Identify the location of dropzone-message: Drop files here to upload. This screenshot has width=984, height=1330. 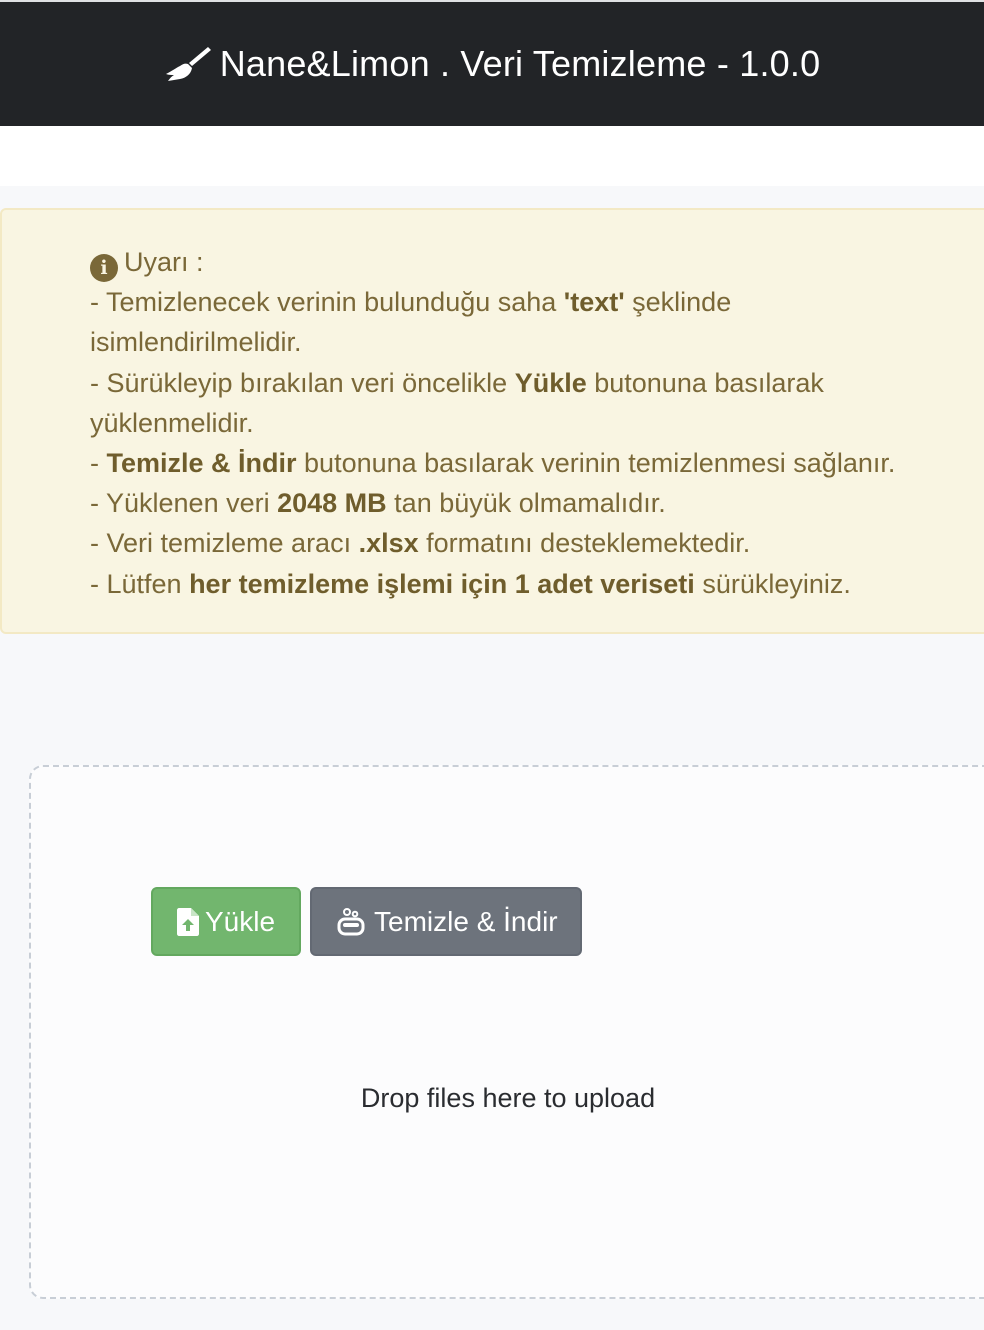
(508, 1098).